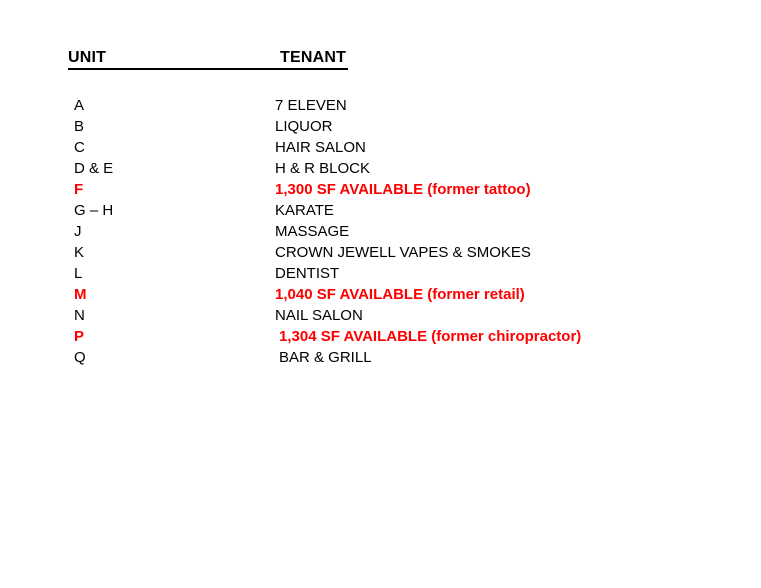  I want to click on table-row: L DENTIST, so click(380, 273).